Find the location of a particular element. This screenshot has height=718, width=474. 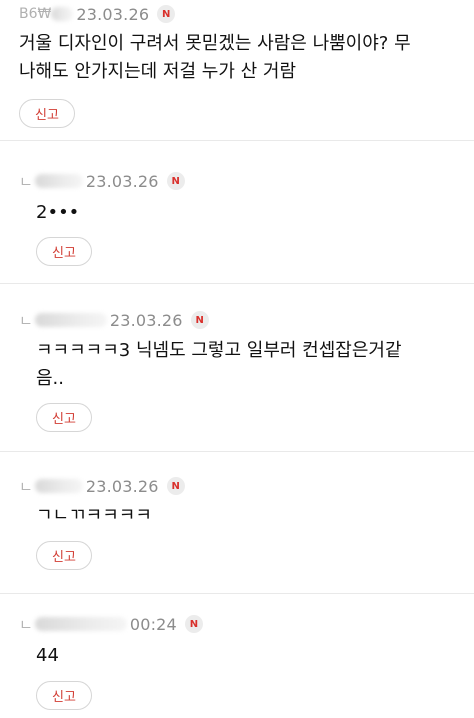

comment-text: ㅋㅋㅋㅋㅋ3 닉넴도 그렇고 일부러 컨셉잡은거같 음.. is located at coordinates (219, 364).